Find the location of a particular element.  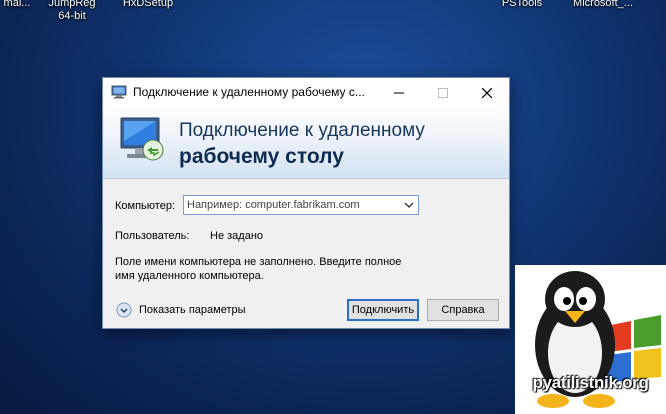

computer-label: Компьютер: is located at coordinates (145, 206).